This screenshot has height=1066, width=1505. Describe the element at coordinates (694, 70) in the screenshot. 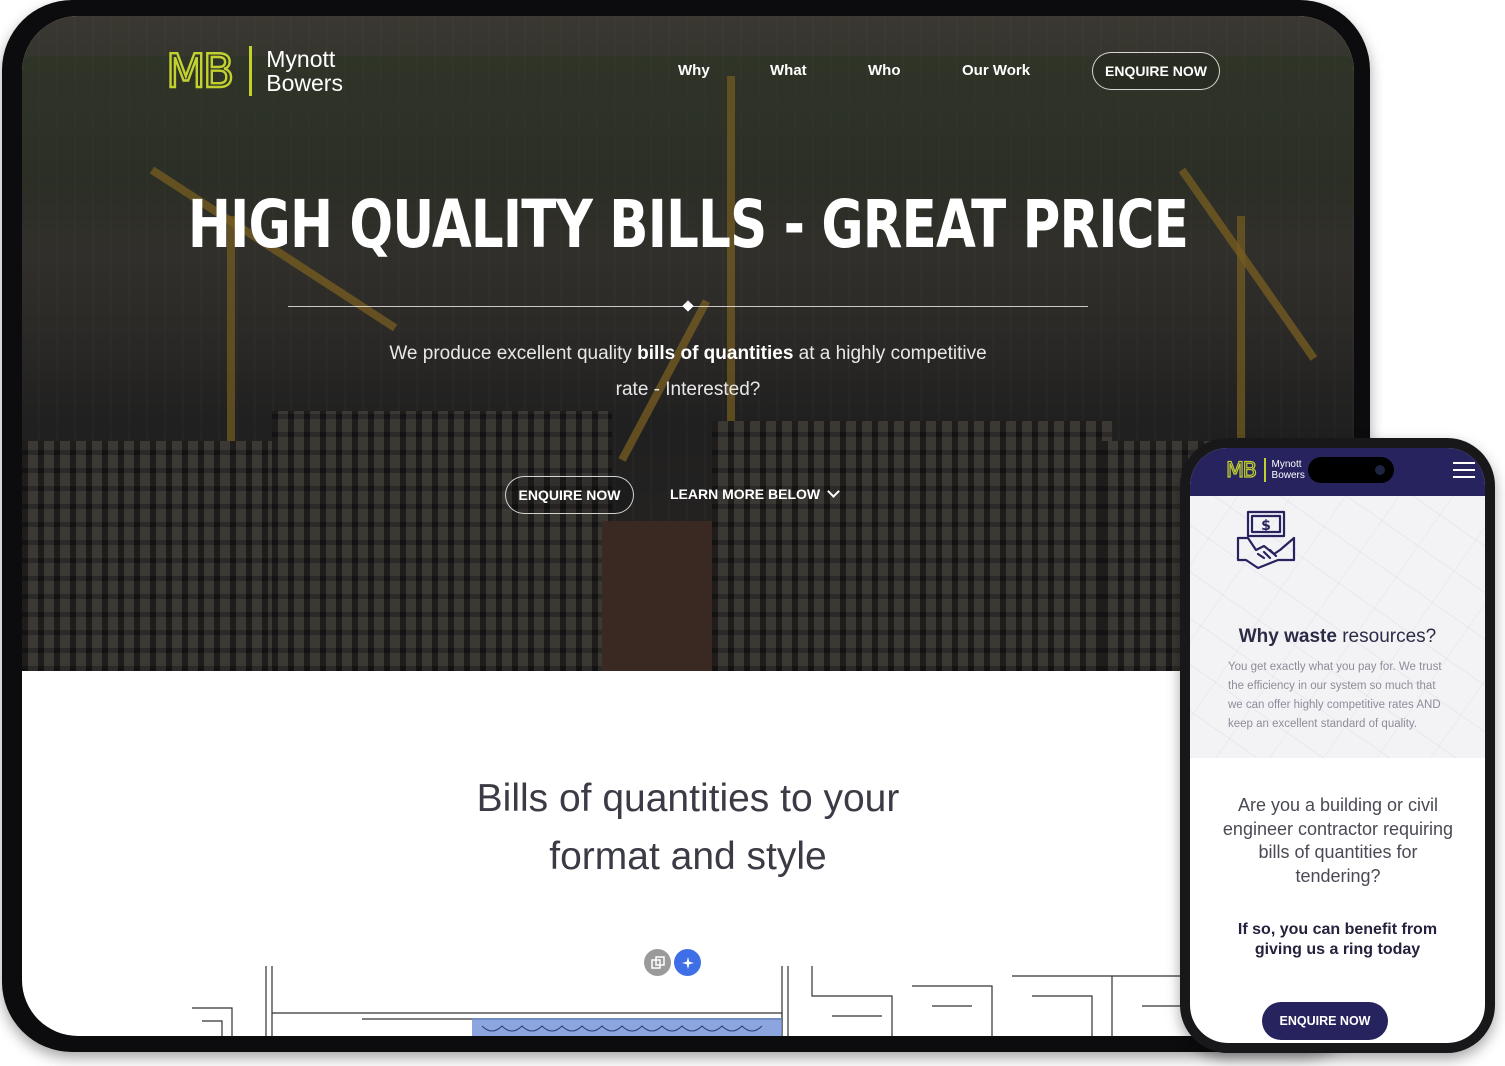

I see `nav-link-why: Why` at that location.